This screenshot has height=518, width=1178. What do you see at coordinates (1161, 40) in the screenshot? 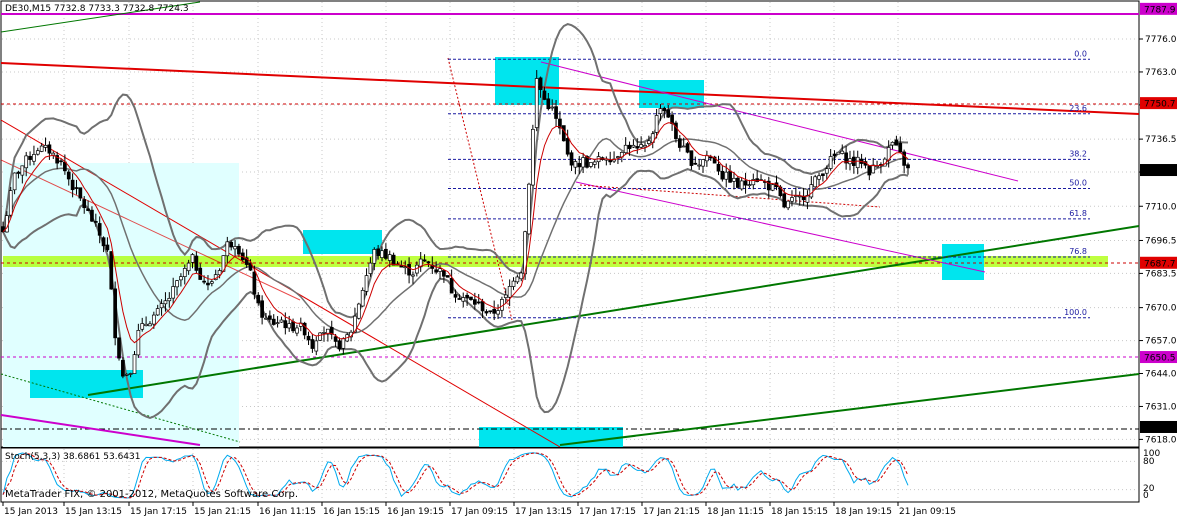
I see `y-tick-label: 7776.0` at bounding box center [1161, 40].